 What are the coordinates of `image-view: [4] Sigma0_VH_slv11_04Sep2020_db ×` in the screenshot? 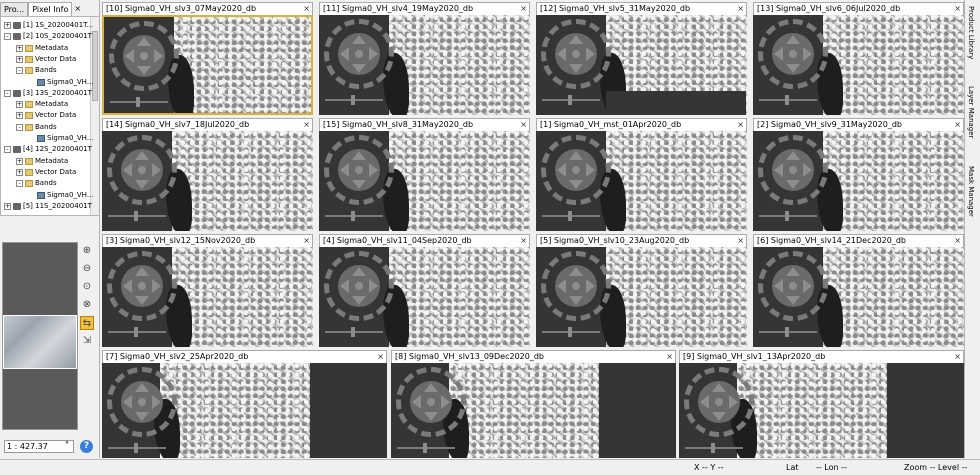 It's located at (424, 290).